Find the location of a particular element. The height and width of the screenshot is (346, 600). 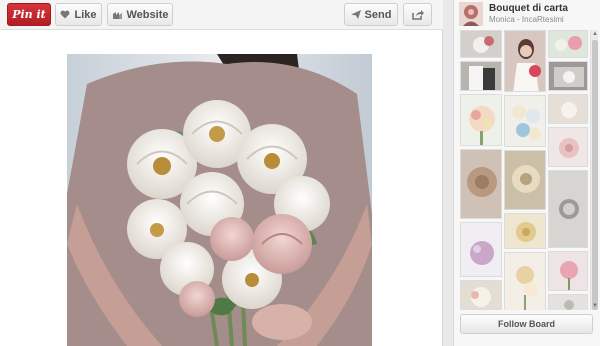

scroll-up-icon: ▲ is located at coordinates (595, 34).